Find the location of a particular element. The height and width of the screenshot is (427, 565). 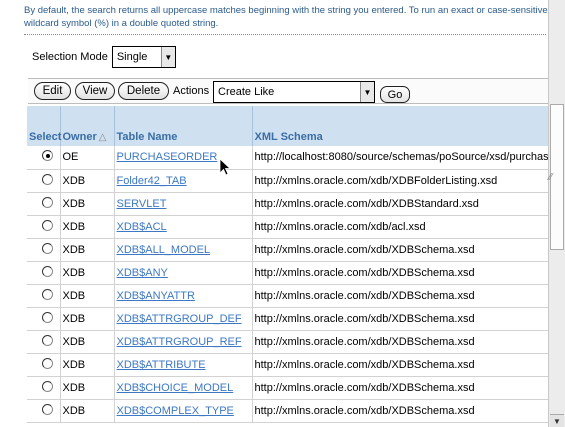

scroll-up-icon is located at coordinates (557, 6).